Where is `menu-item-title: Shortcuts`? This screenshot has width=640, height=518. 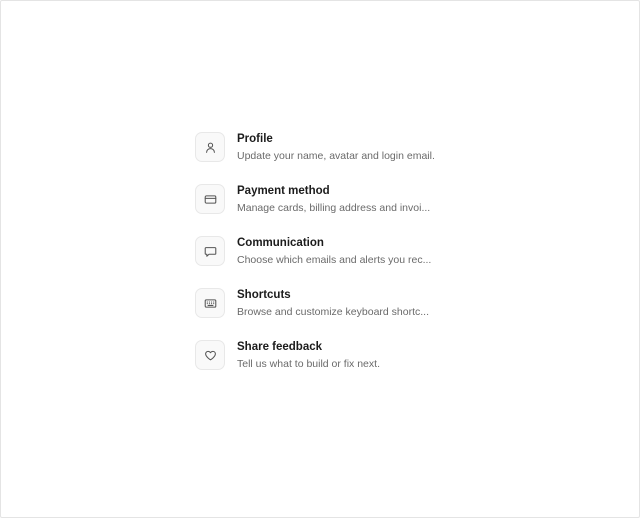
menu-item-title: Shortcuts is located at coordinates (264, 295).